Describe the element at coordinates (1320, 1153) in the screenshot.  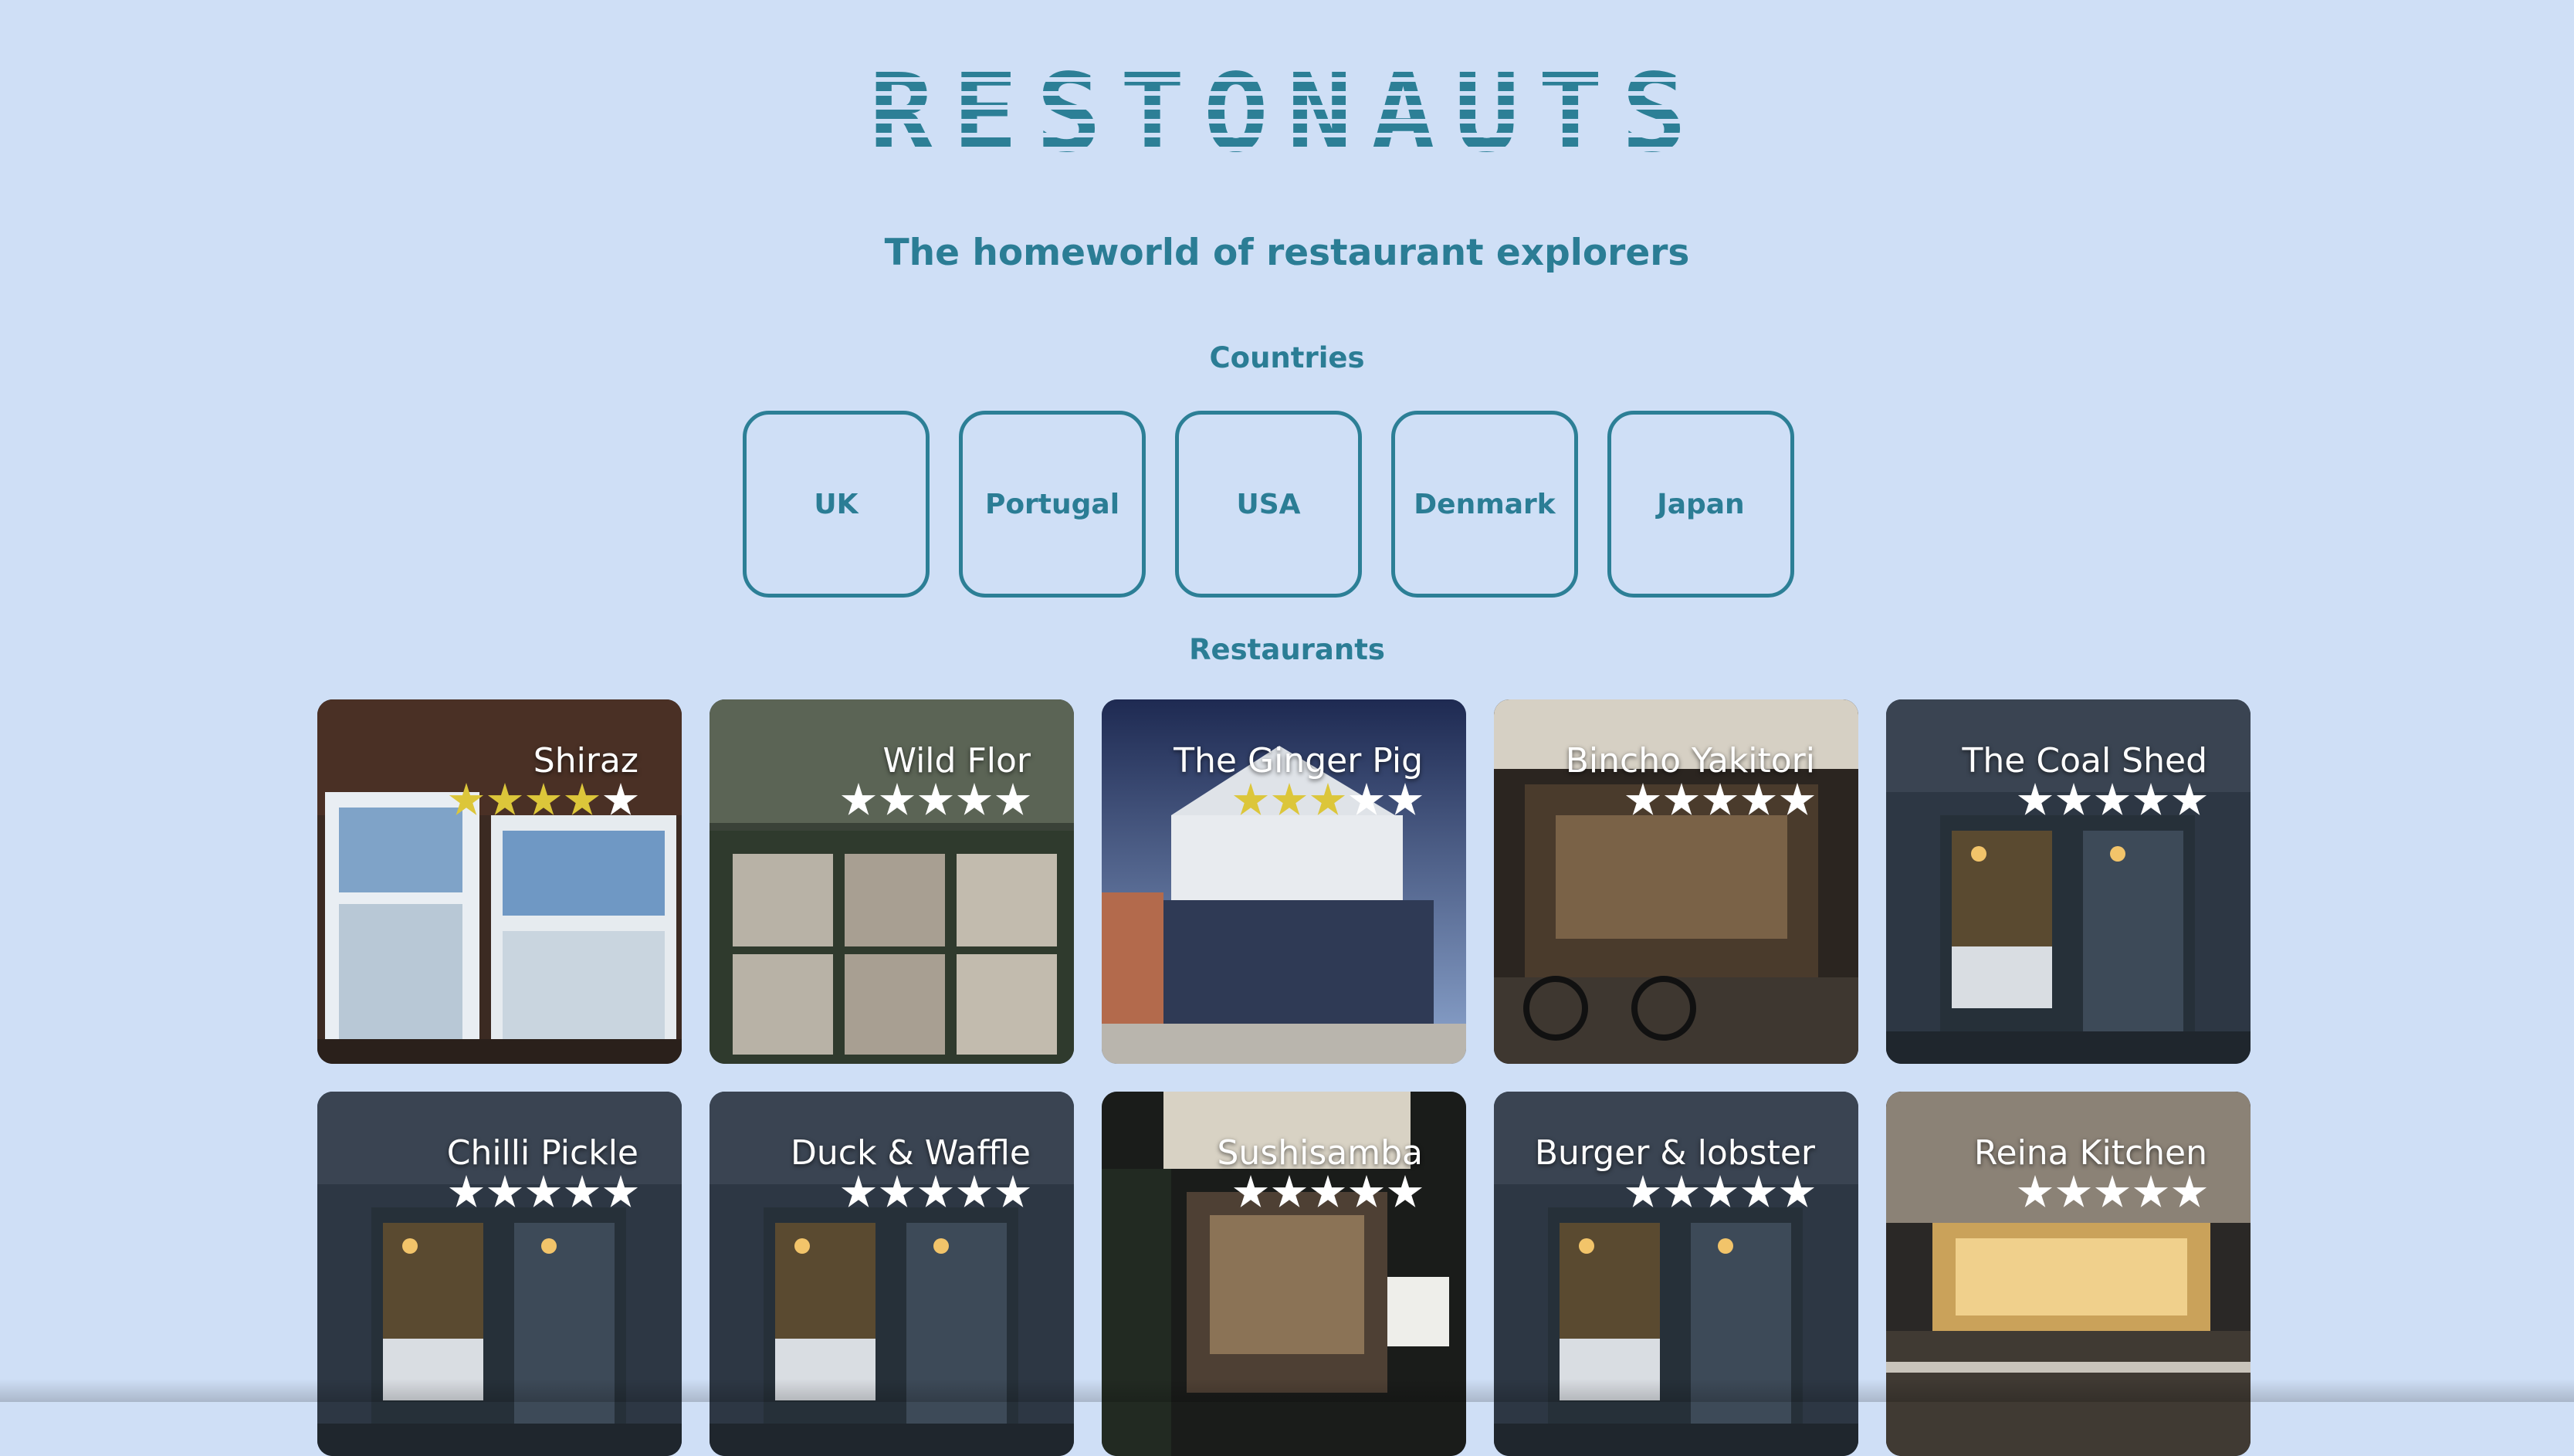
I see `restaurant-name: Sushisamba` at that location.